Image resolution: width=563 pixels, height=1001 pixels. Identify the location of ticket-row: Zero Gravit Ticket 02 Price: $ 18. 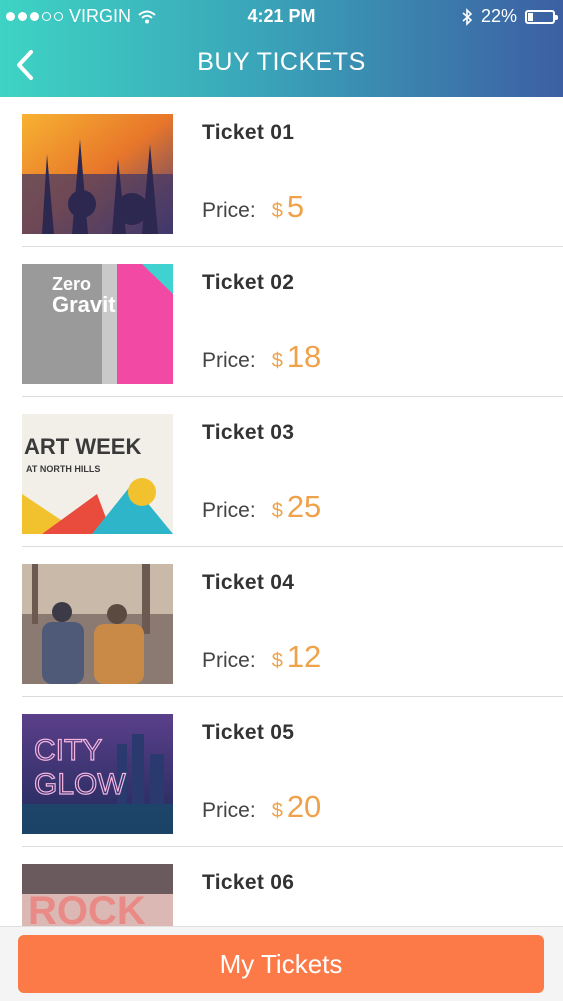
(281, 322).